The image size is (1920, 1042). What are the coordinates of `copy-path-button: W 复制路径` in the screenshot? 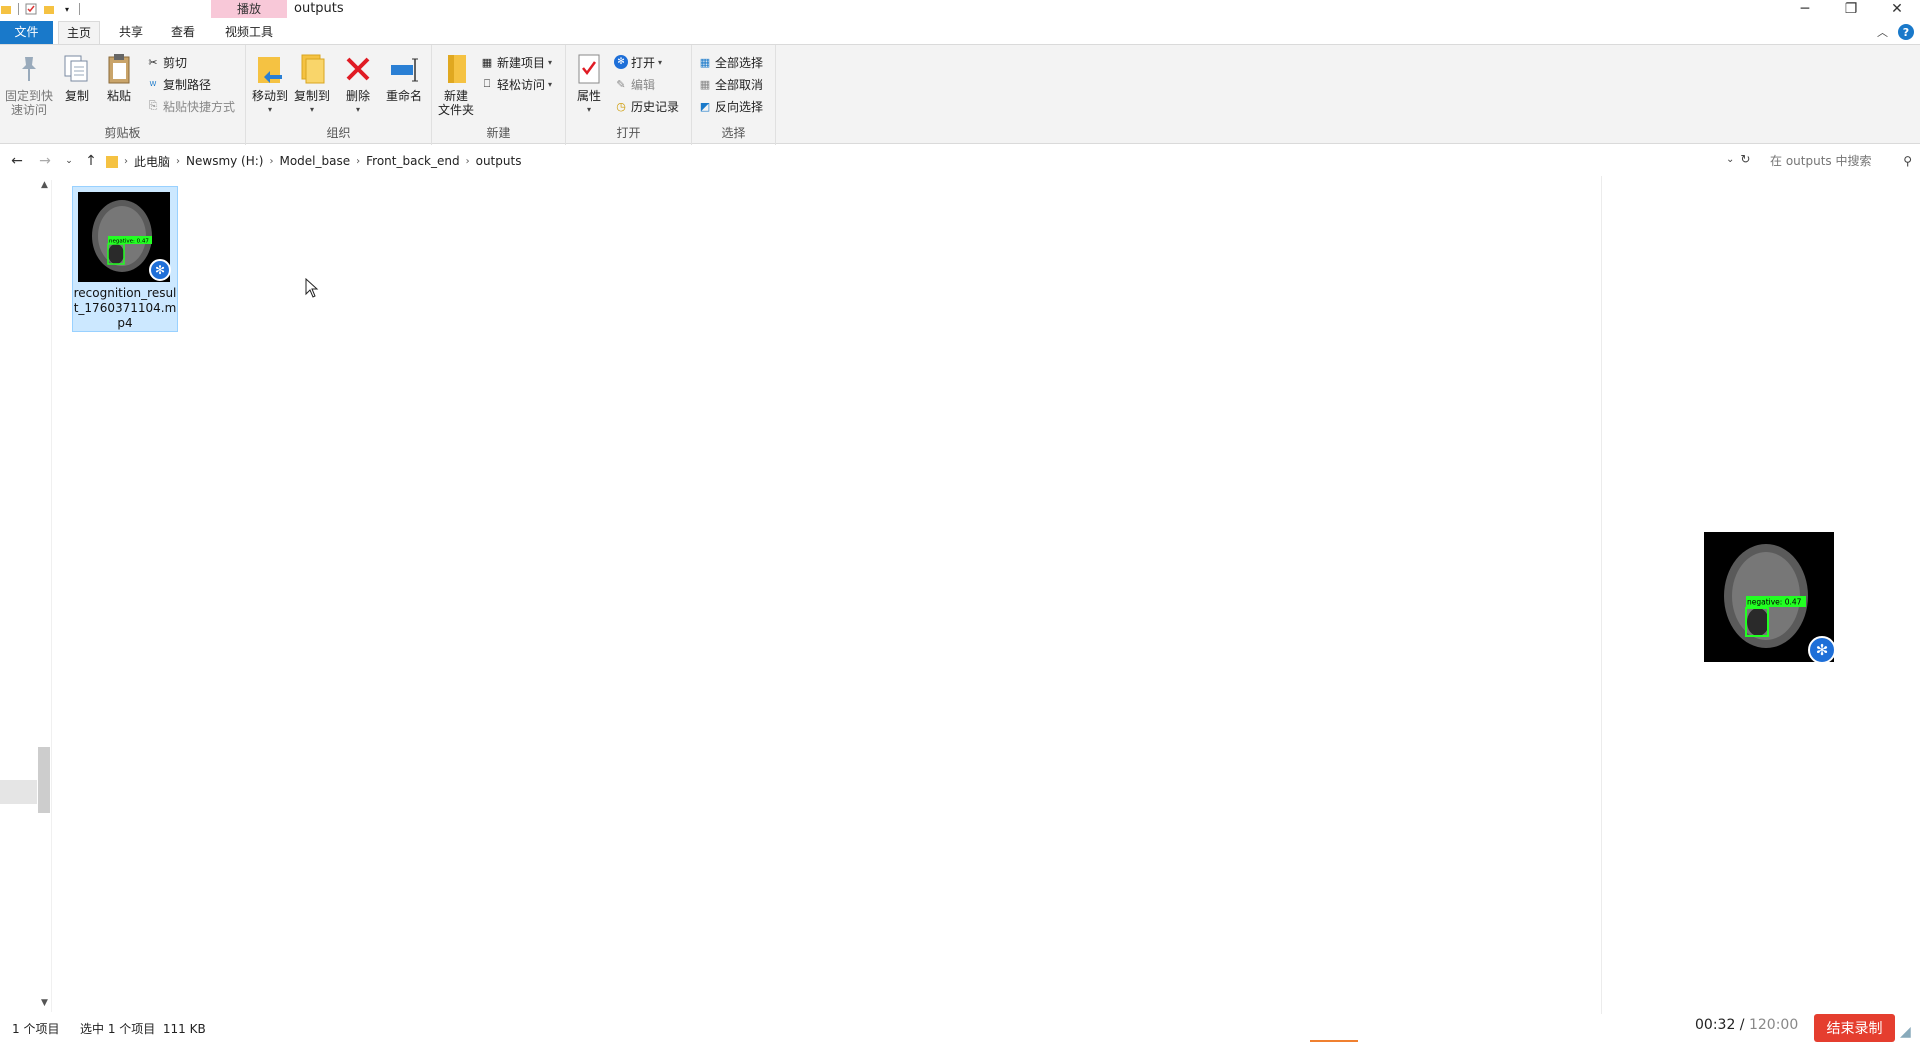 It's located at (178, 84).